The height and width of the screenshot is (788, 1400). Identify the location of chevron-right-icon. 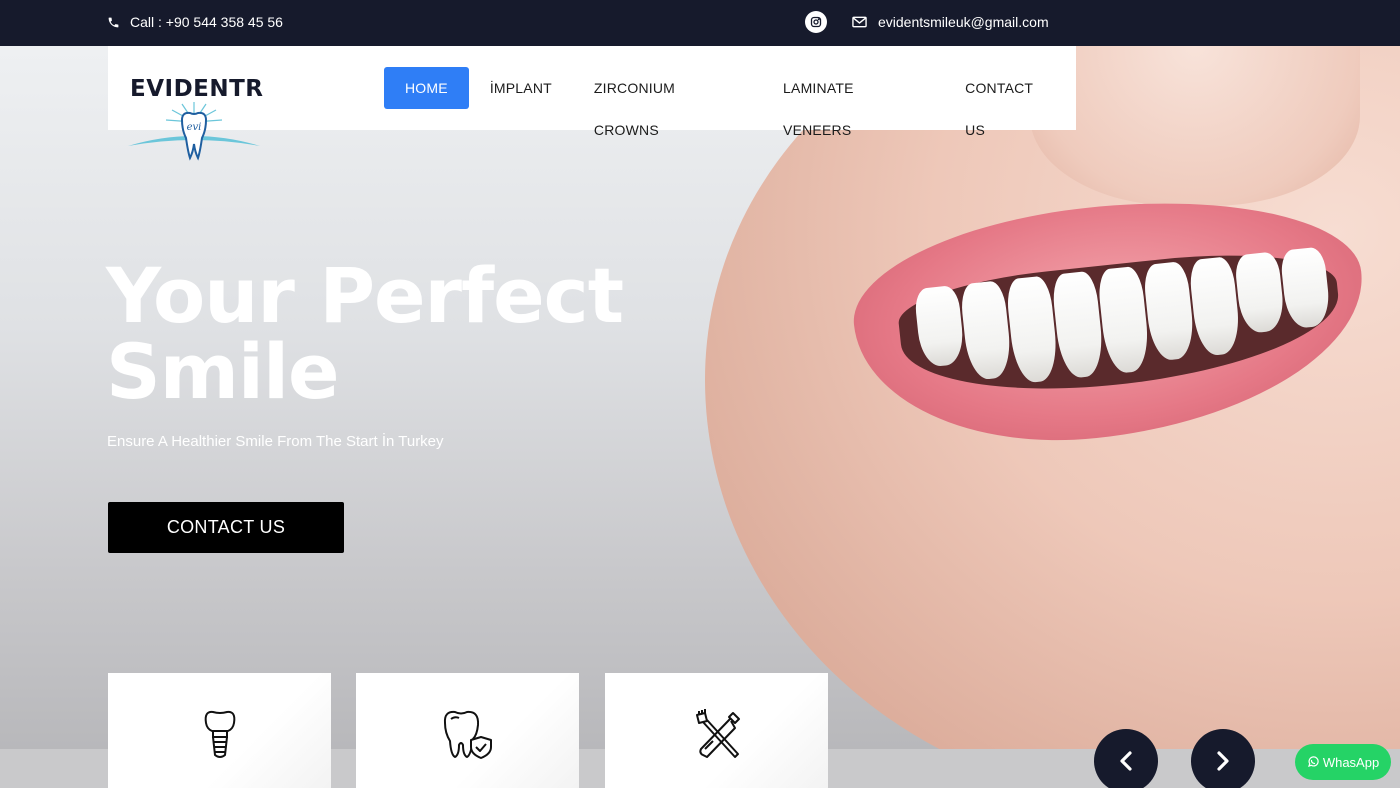
(1223, 761).